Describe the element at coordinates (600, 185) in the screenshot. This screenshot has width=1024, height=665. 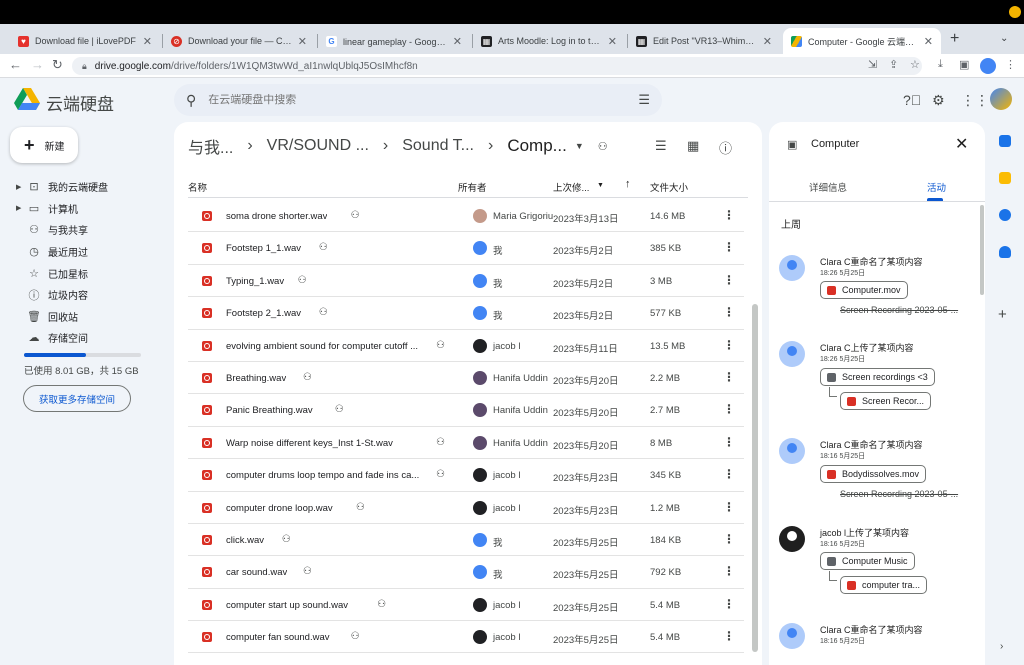
I see `sort-dropdown-icon: ▼` at that location.